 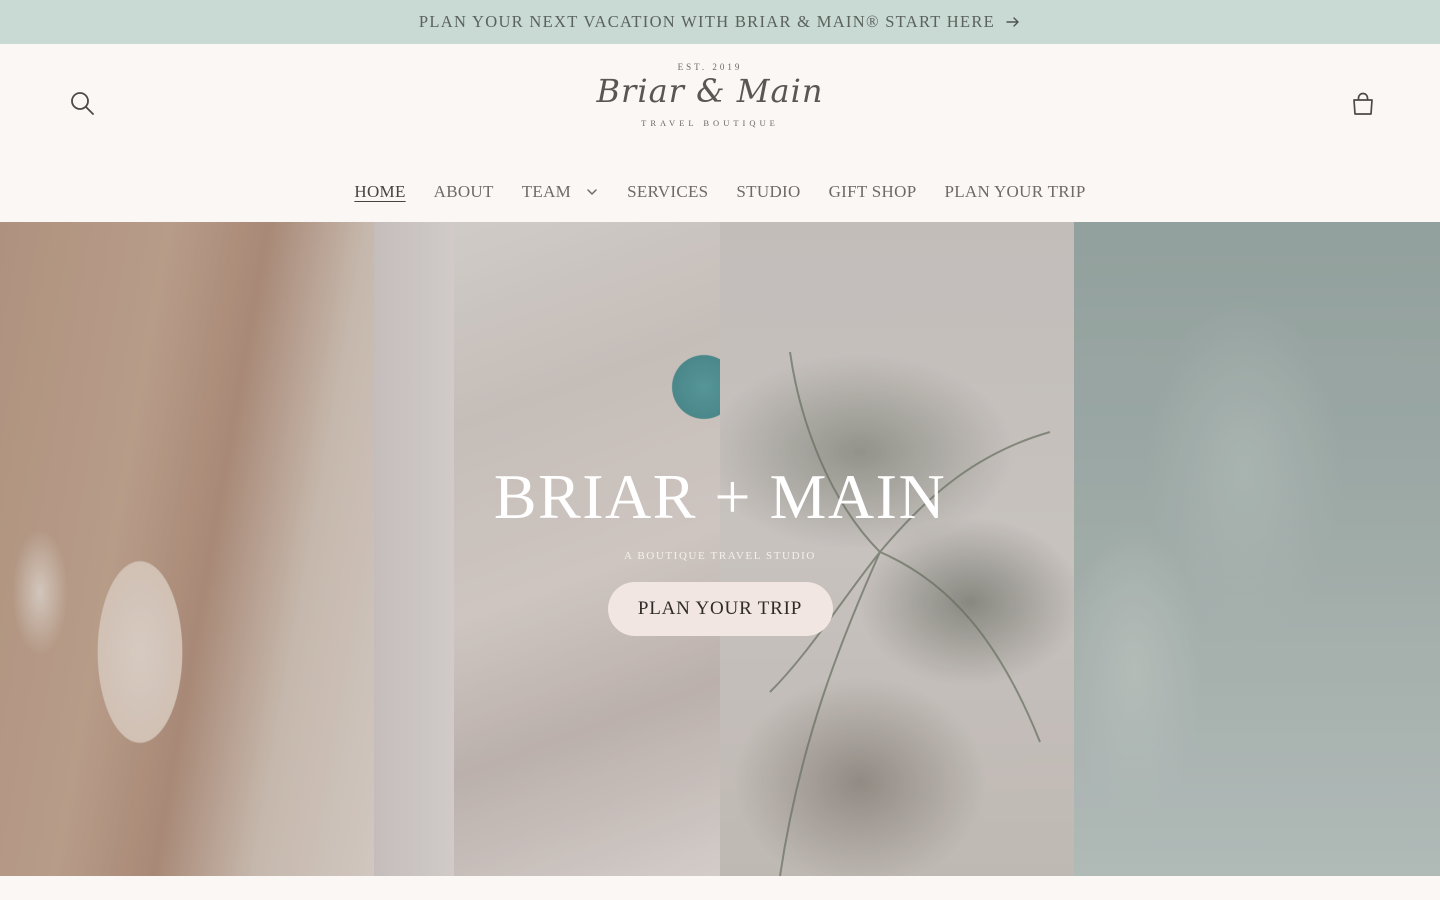 I want to click on nav-item-label: PLAN YOUR TRIP, so click(x=1015, y=191).